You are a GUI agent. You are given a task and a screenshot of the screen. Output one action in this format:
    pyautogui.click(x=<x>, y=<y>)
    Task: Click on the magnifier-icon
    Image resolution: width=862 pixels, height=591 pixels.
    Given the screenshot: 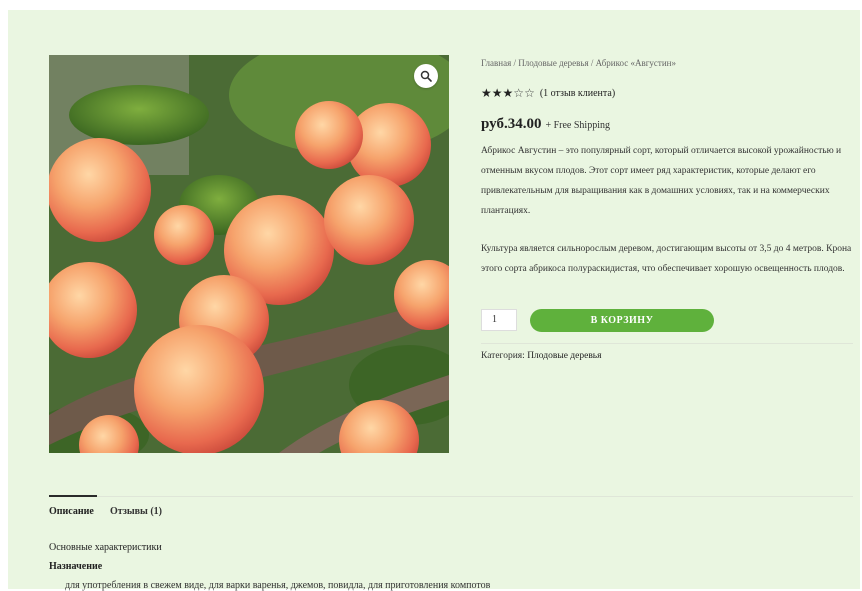 What is the action you would take?
    pyautogui.click(x=426, y=76)
    